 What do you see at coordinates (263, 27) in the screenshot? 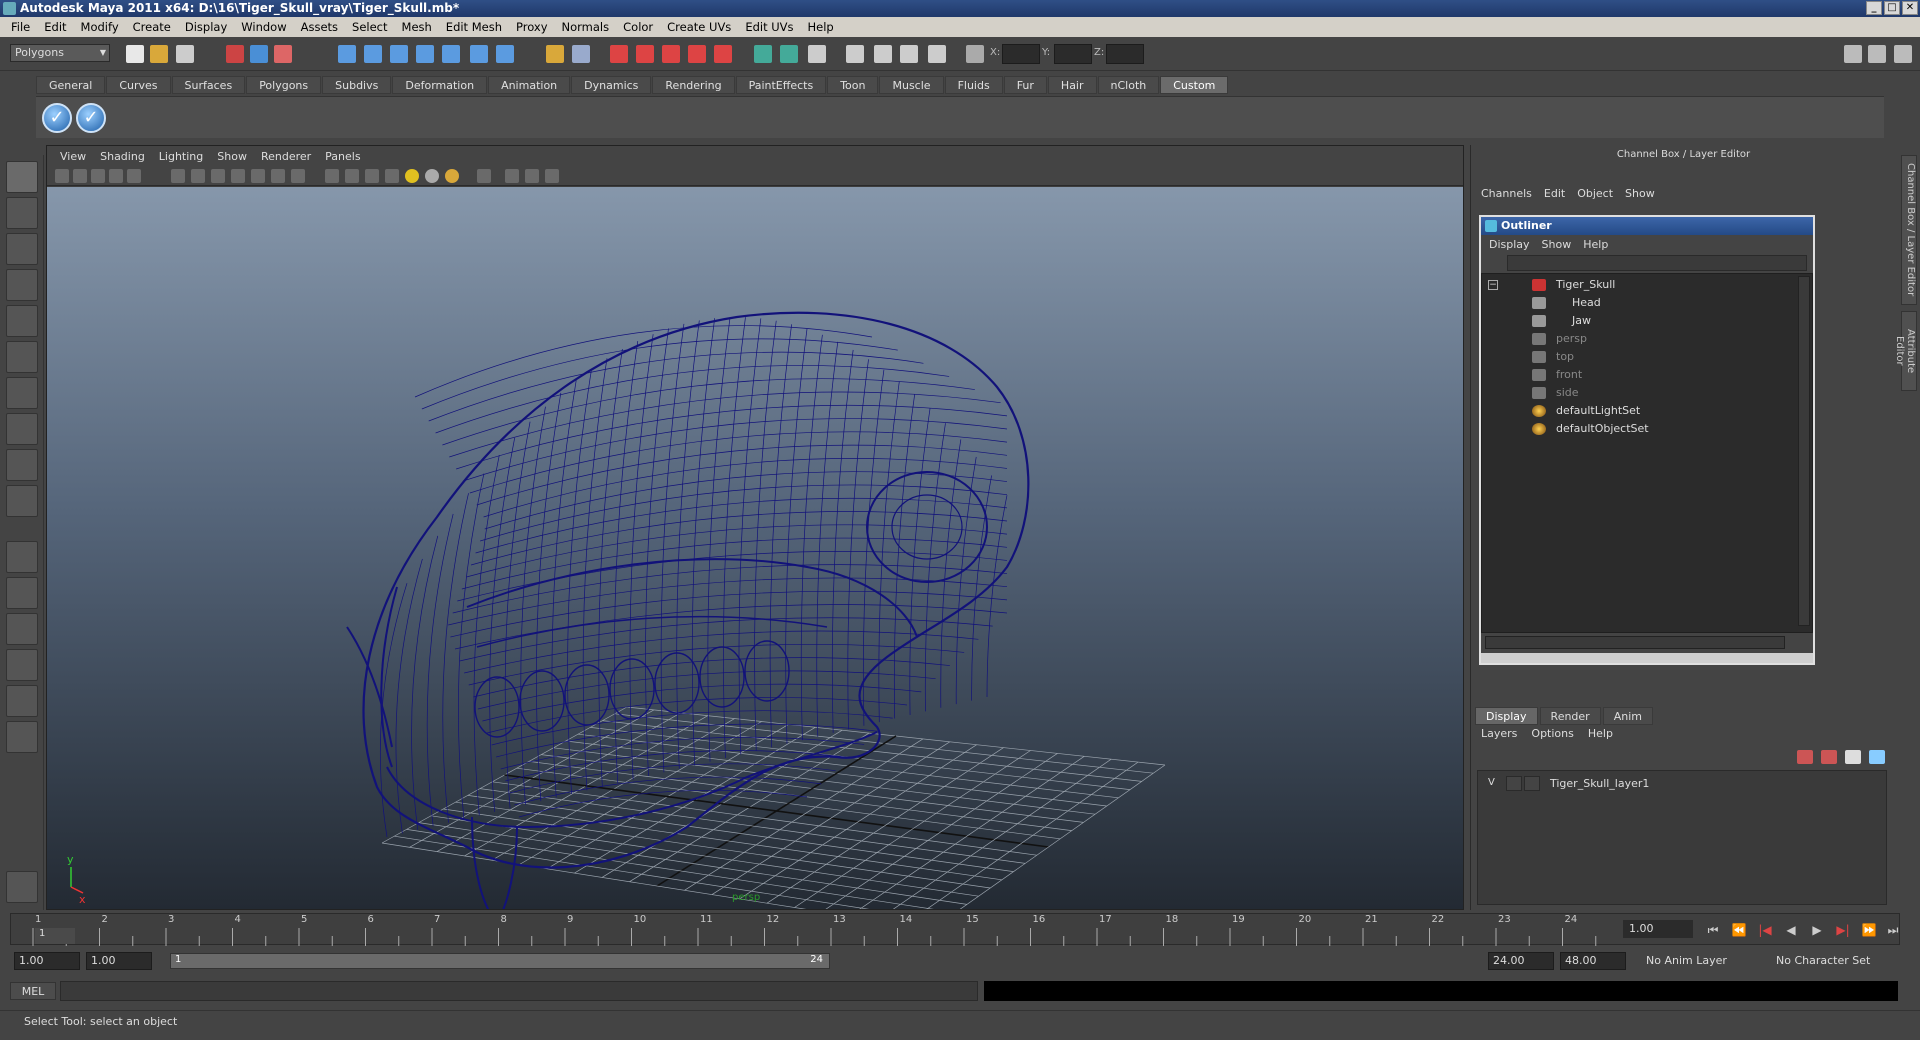
I see `menu-window: Window` at bounding box center [263, 27].